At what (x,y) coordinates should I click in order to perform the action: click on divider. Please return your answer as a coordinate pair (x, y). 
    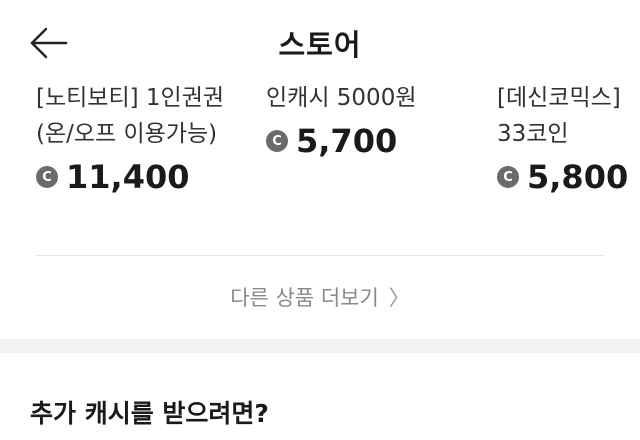
    Looking at the image, I should click on (320, 255).